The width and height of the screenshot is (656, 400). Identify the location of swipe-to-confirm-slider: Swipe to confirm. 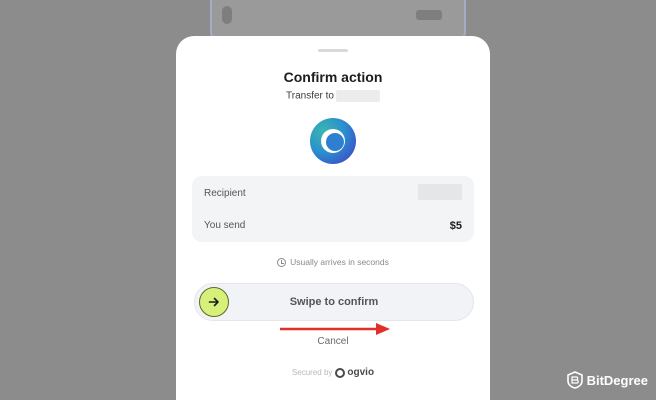
(334, 302).